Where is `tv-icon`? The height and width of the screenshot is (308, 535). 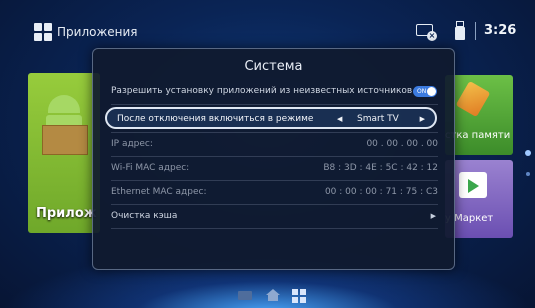
tv-icon is located at coordinates (245, 295).